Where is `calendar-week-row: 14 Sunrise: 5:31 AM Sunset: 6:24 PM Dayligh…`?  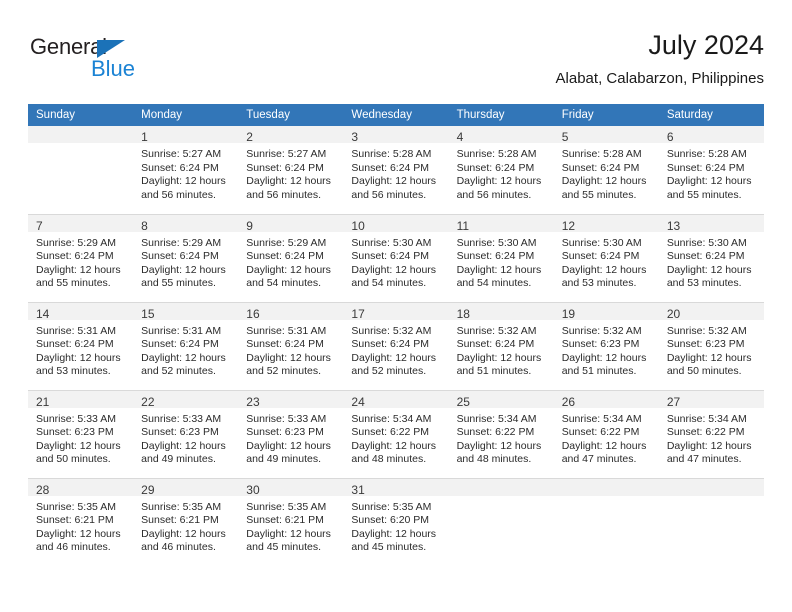 calendar-week-row: 14 Sunrise: 5:31 AM Sunset: 6:24 PM Dayligh… is located at coordinates (396, 345).